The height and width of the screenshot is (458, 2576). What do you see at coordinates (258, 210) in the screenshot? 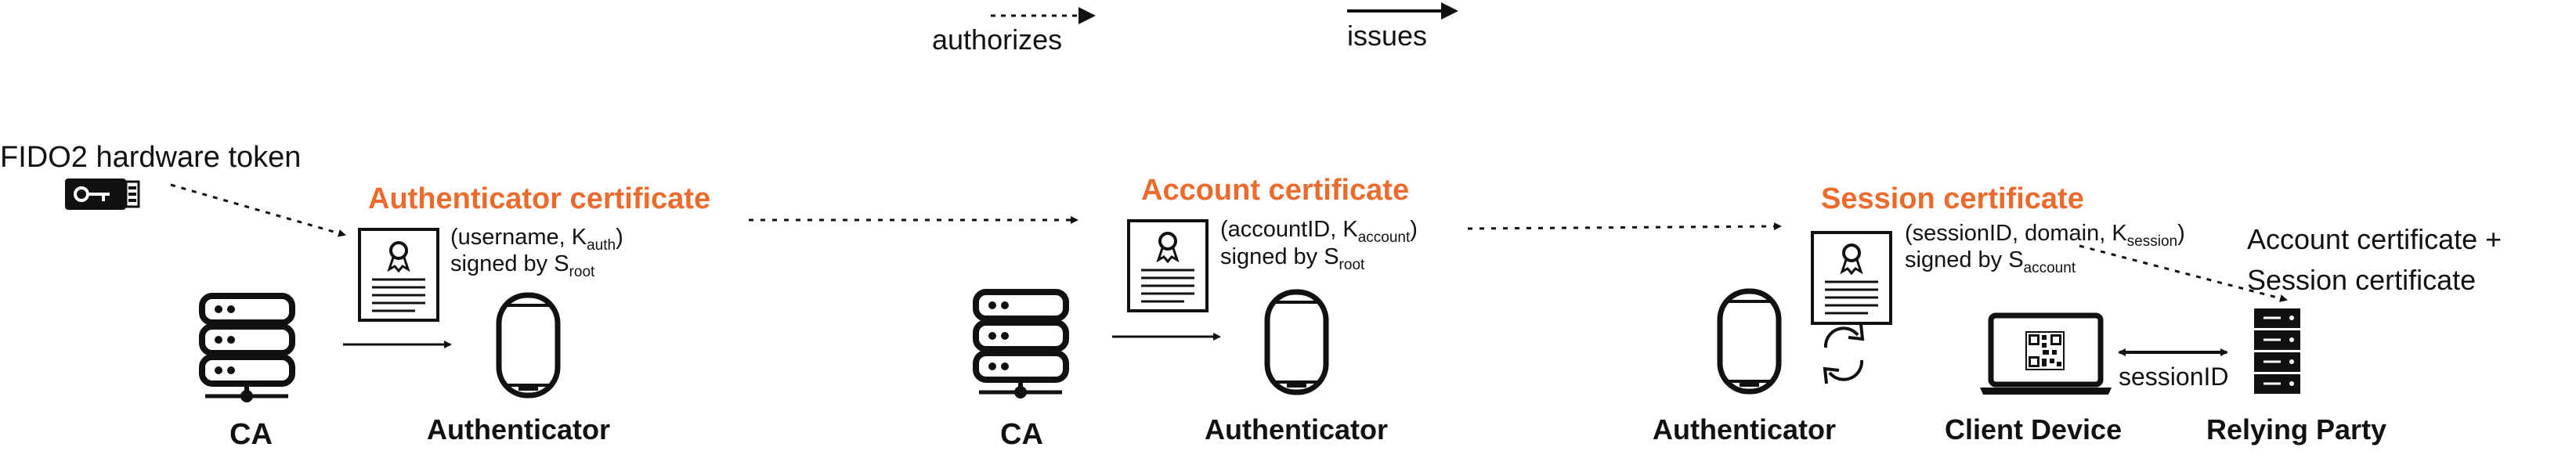
I see `token-authorizes-arrow` at bounding box center [258, 210].